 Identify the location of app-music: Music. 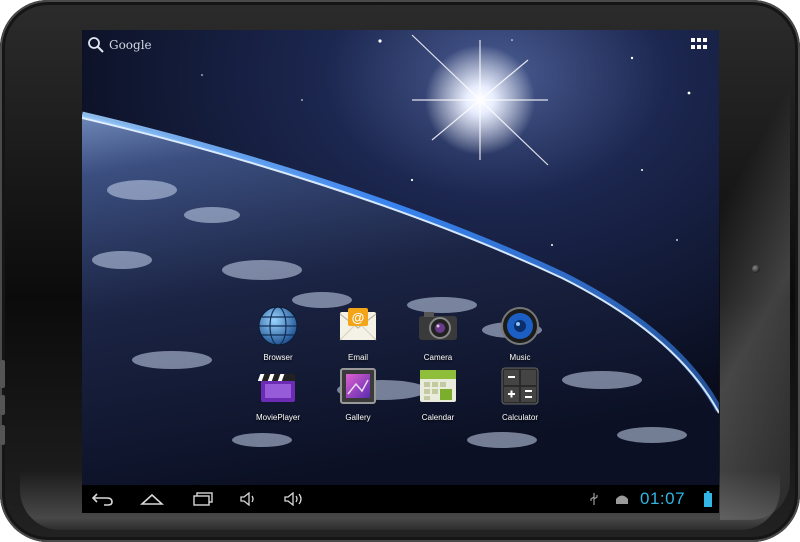
(520, 334).